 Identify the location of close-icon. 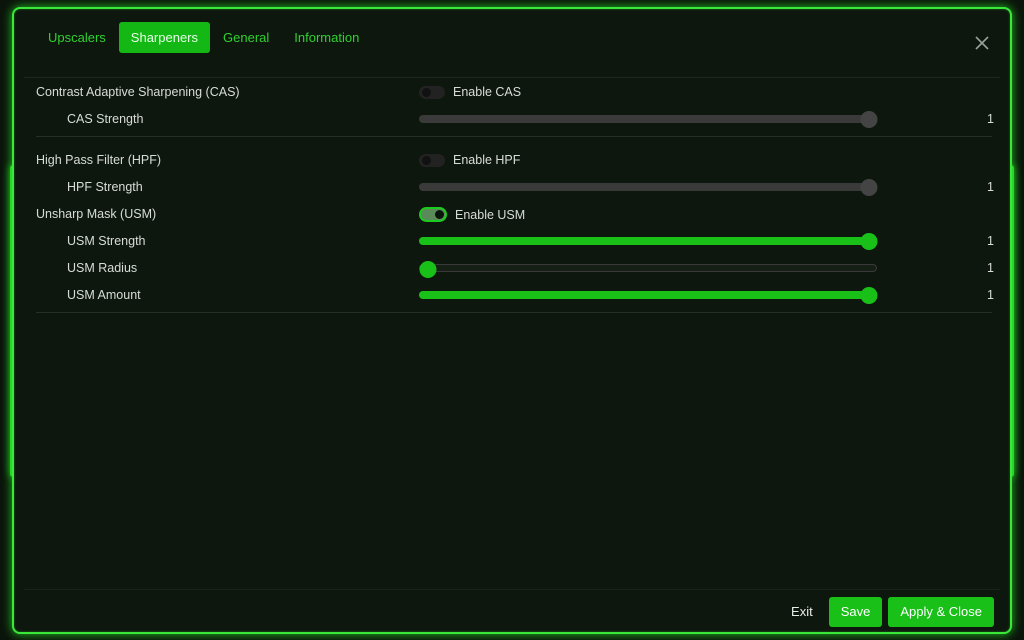
(982, 43).